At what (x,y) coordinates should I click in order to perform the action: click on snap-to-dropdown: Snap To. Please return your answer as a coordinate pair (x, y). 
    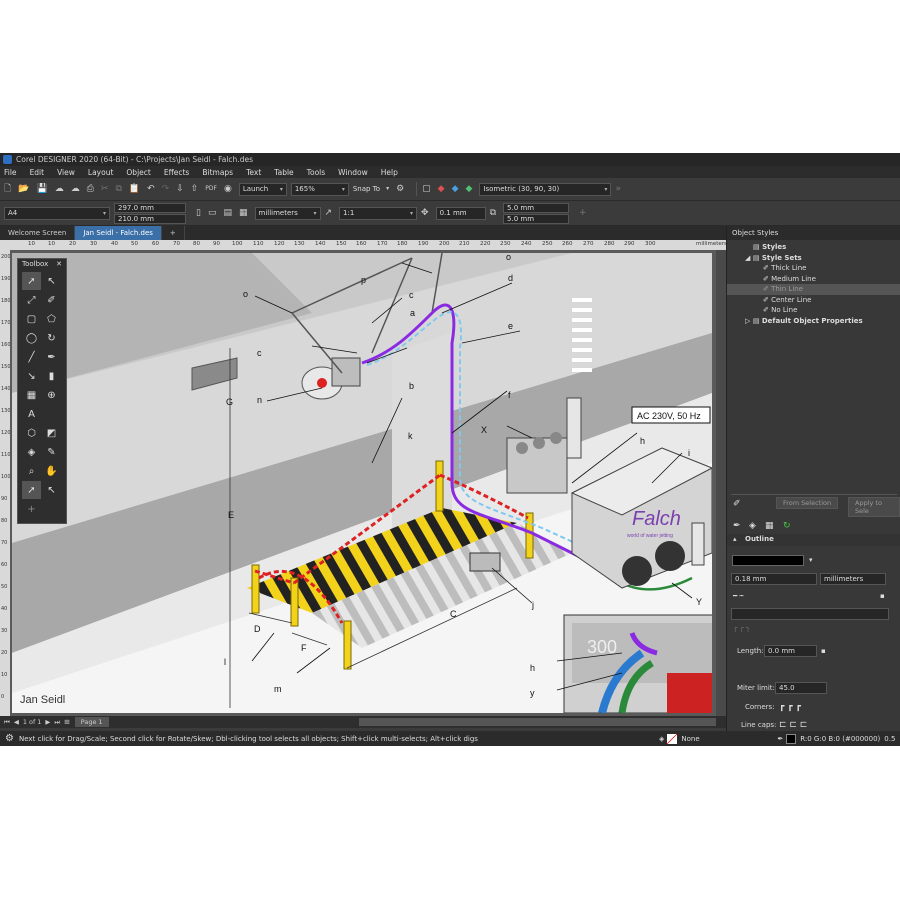
    Looking at the image, I should click on (366, 189).